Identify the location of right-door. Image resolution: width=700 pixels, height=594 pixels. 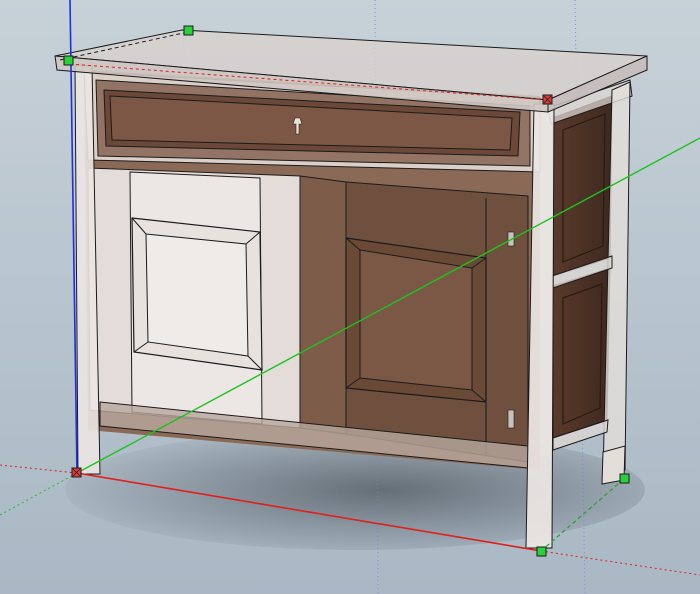
(437, 322).